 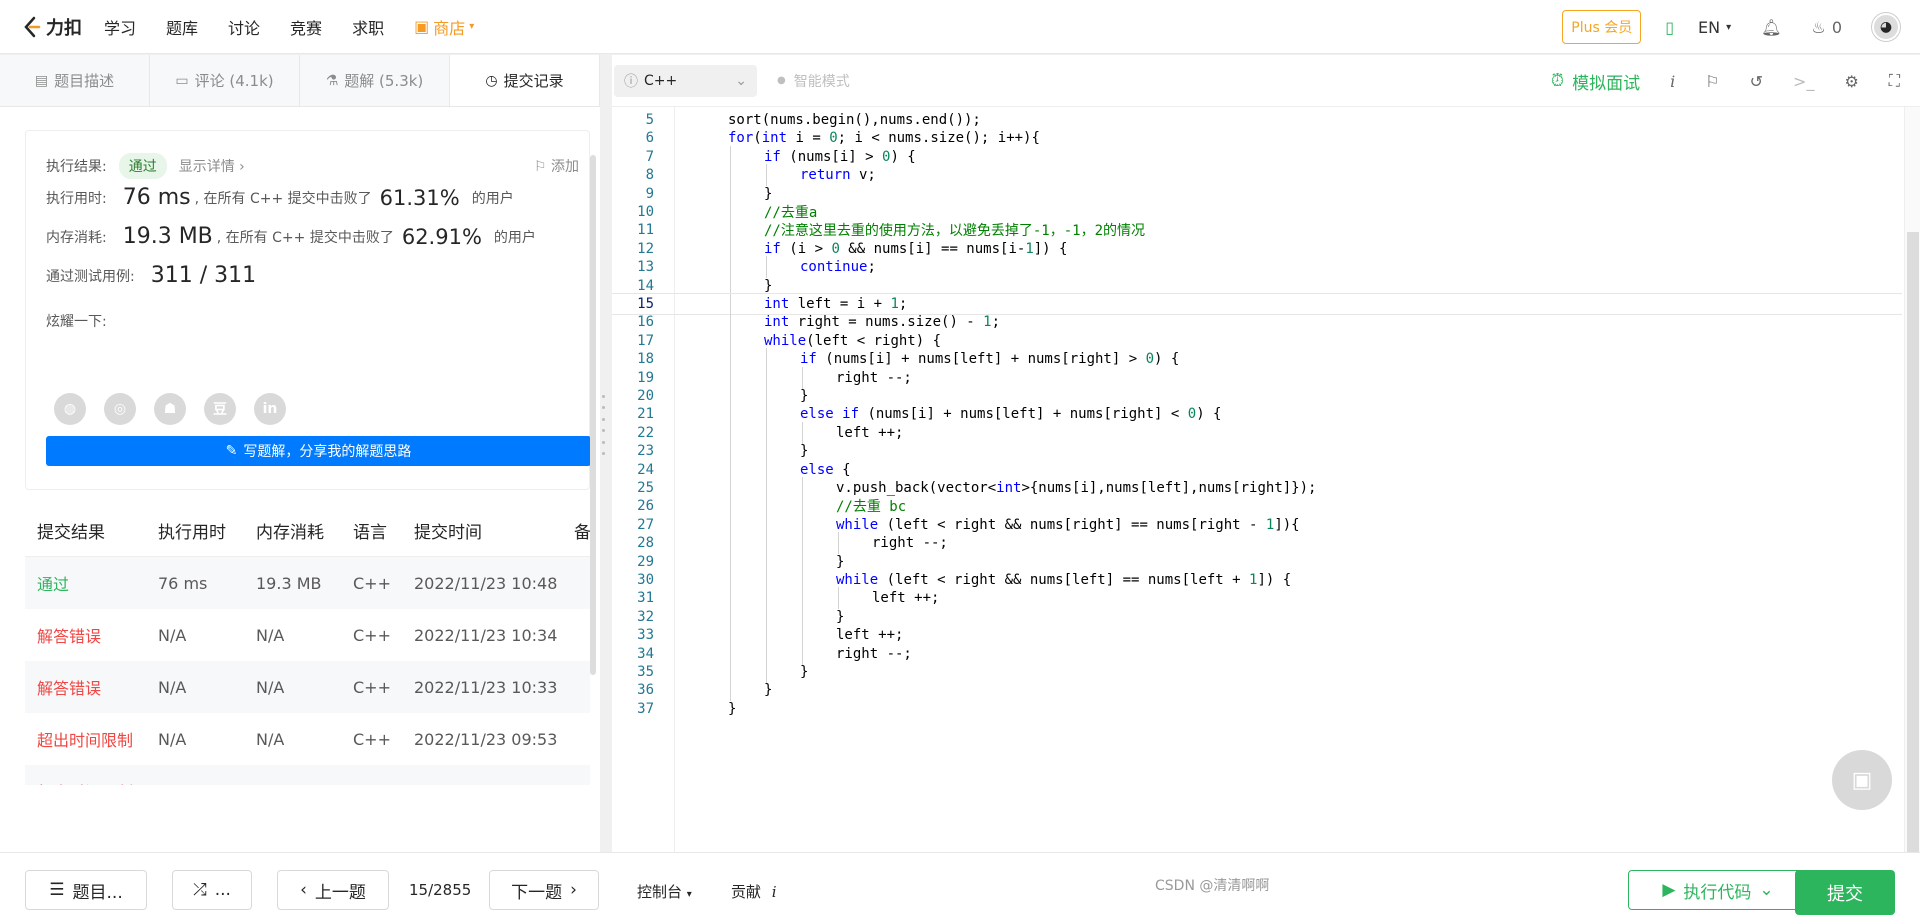 What do you see at coordinates (593, 415) in the screenshot?
I see `scrollbar` at bounding box center [593, 415].